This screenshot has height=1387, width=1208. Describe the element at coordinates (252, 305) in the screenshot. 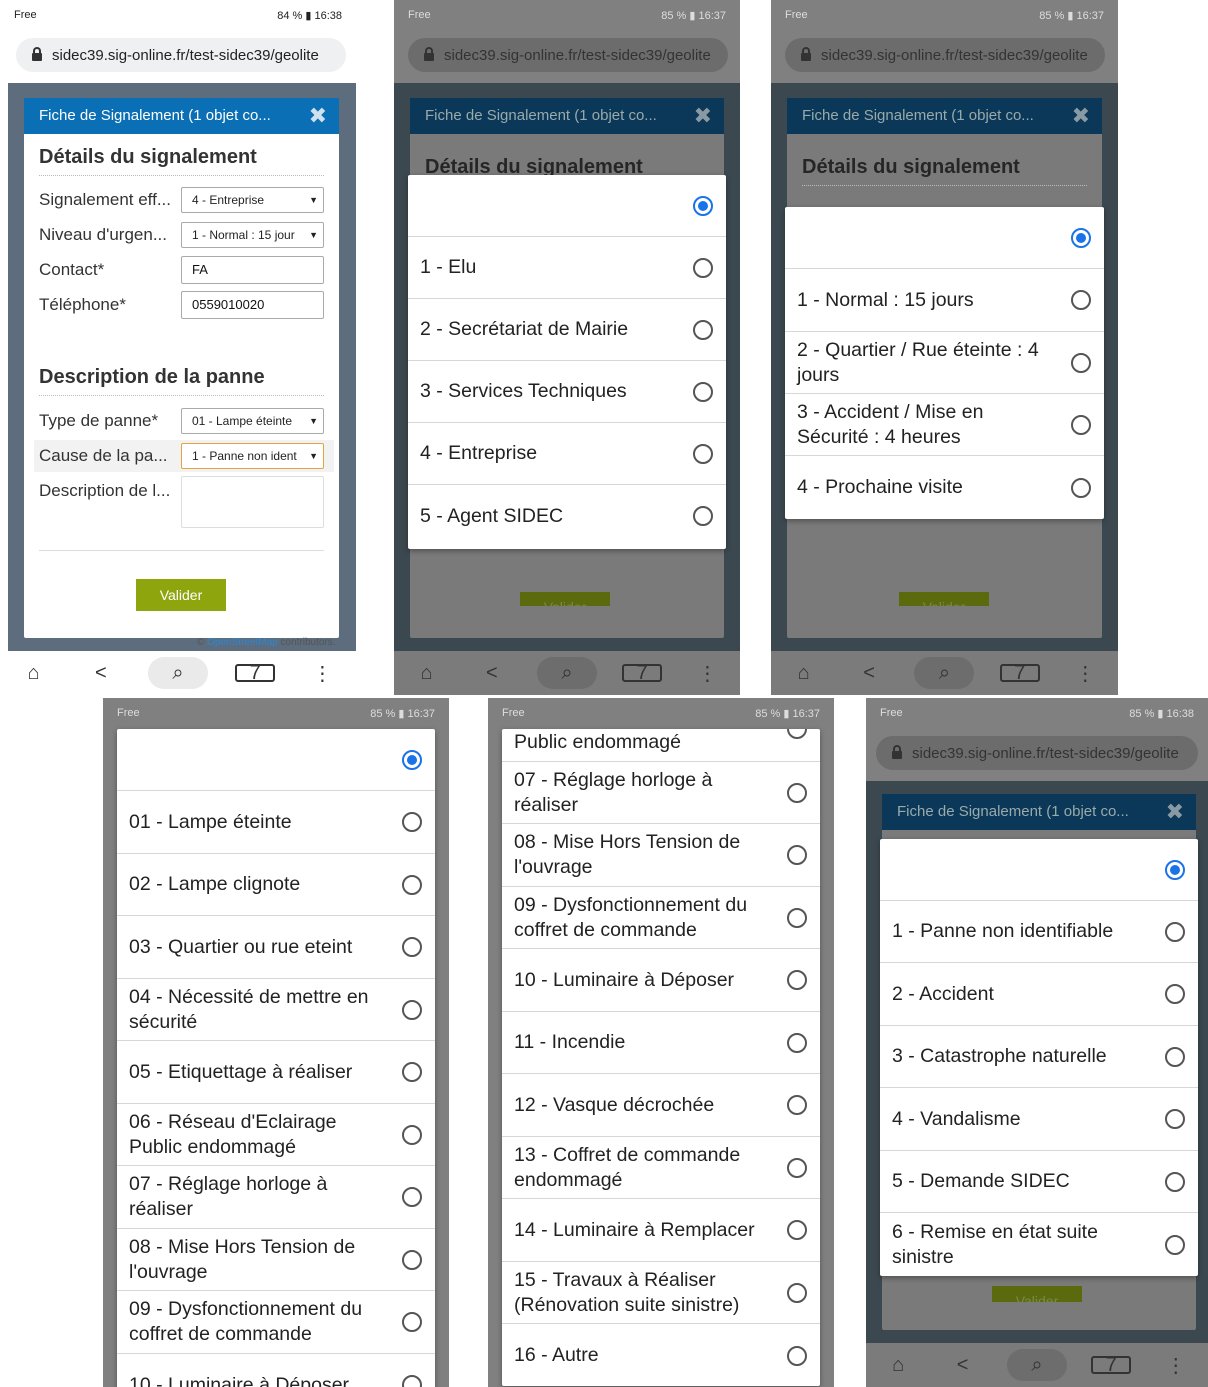

I see `telephone-input: 0559010020` at that location.